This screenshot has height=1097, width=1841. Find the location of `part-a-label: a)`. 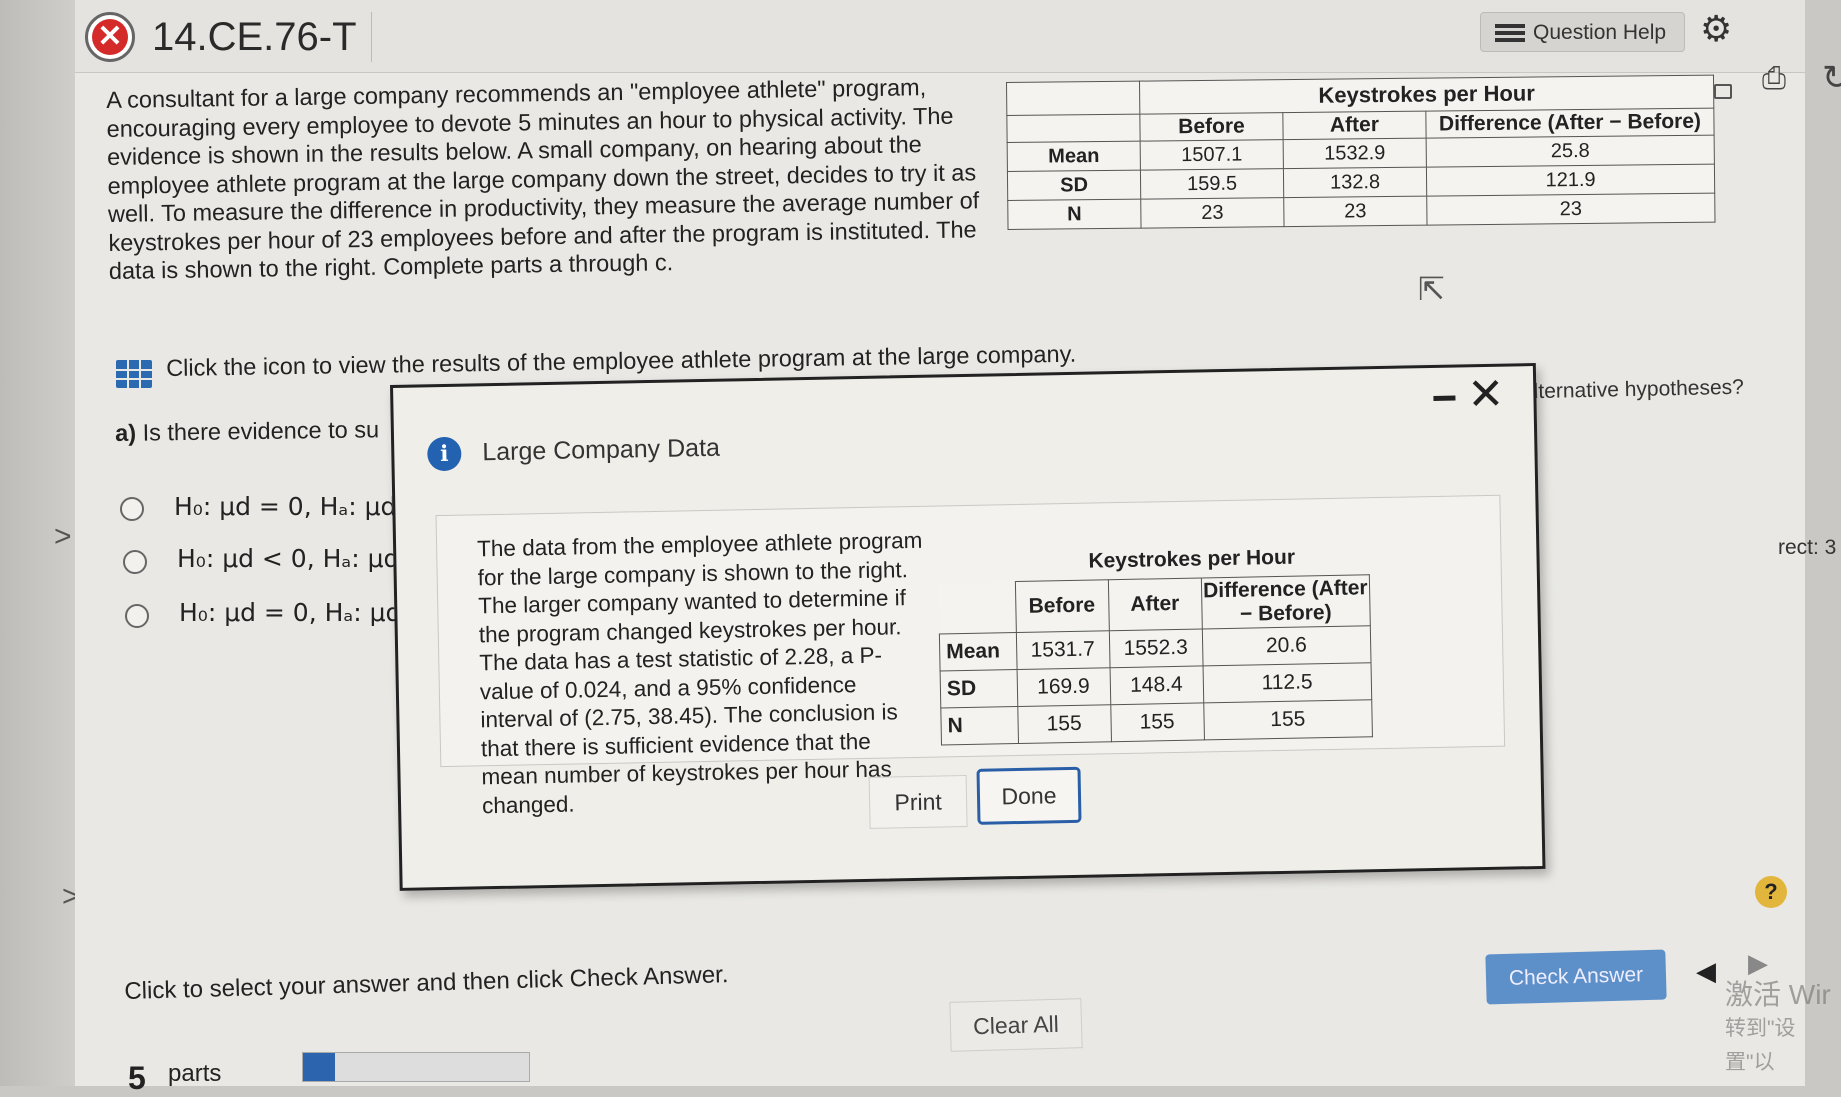

part-a-label: a) is located at coordinates (126, 432).